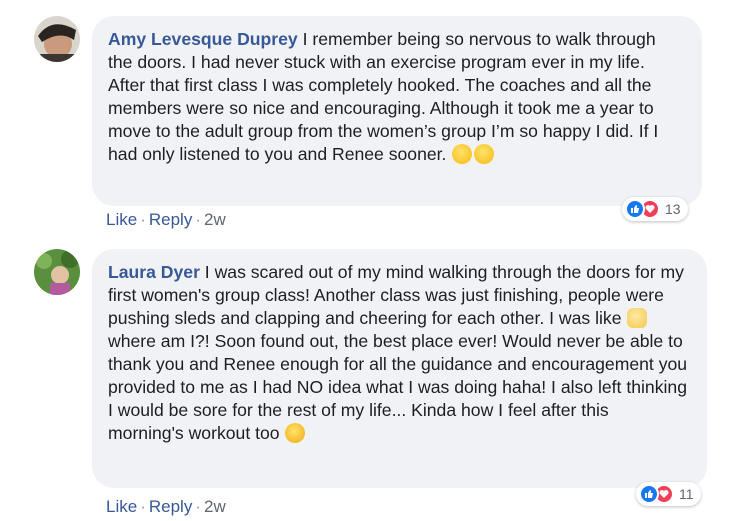 This screenshot has width=751, height=521. I want to click on hand-over-mouth-emoji-icon, so click(637, 318).